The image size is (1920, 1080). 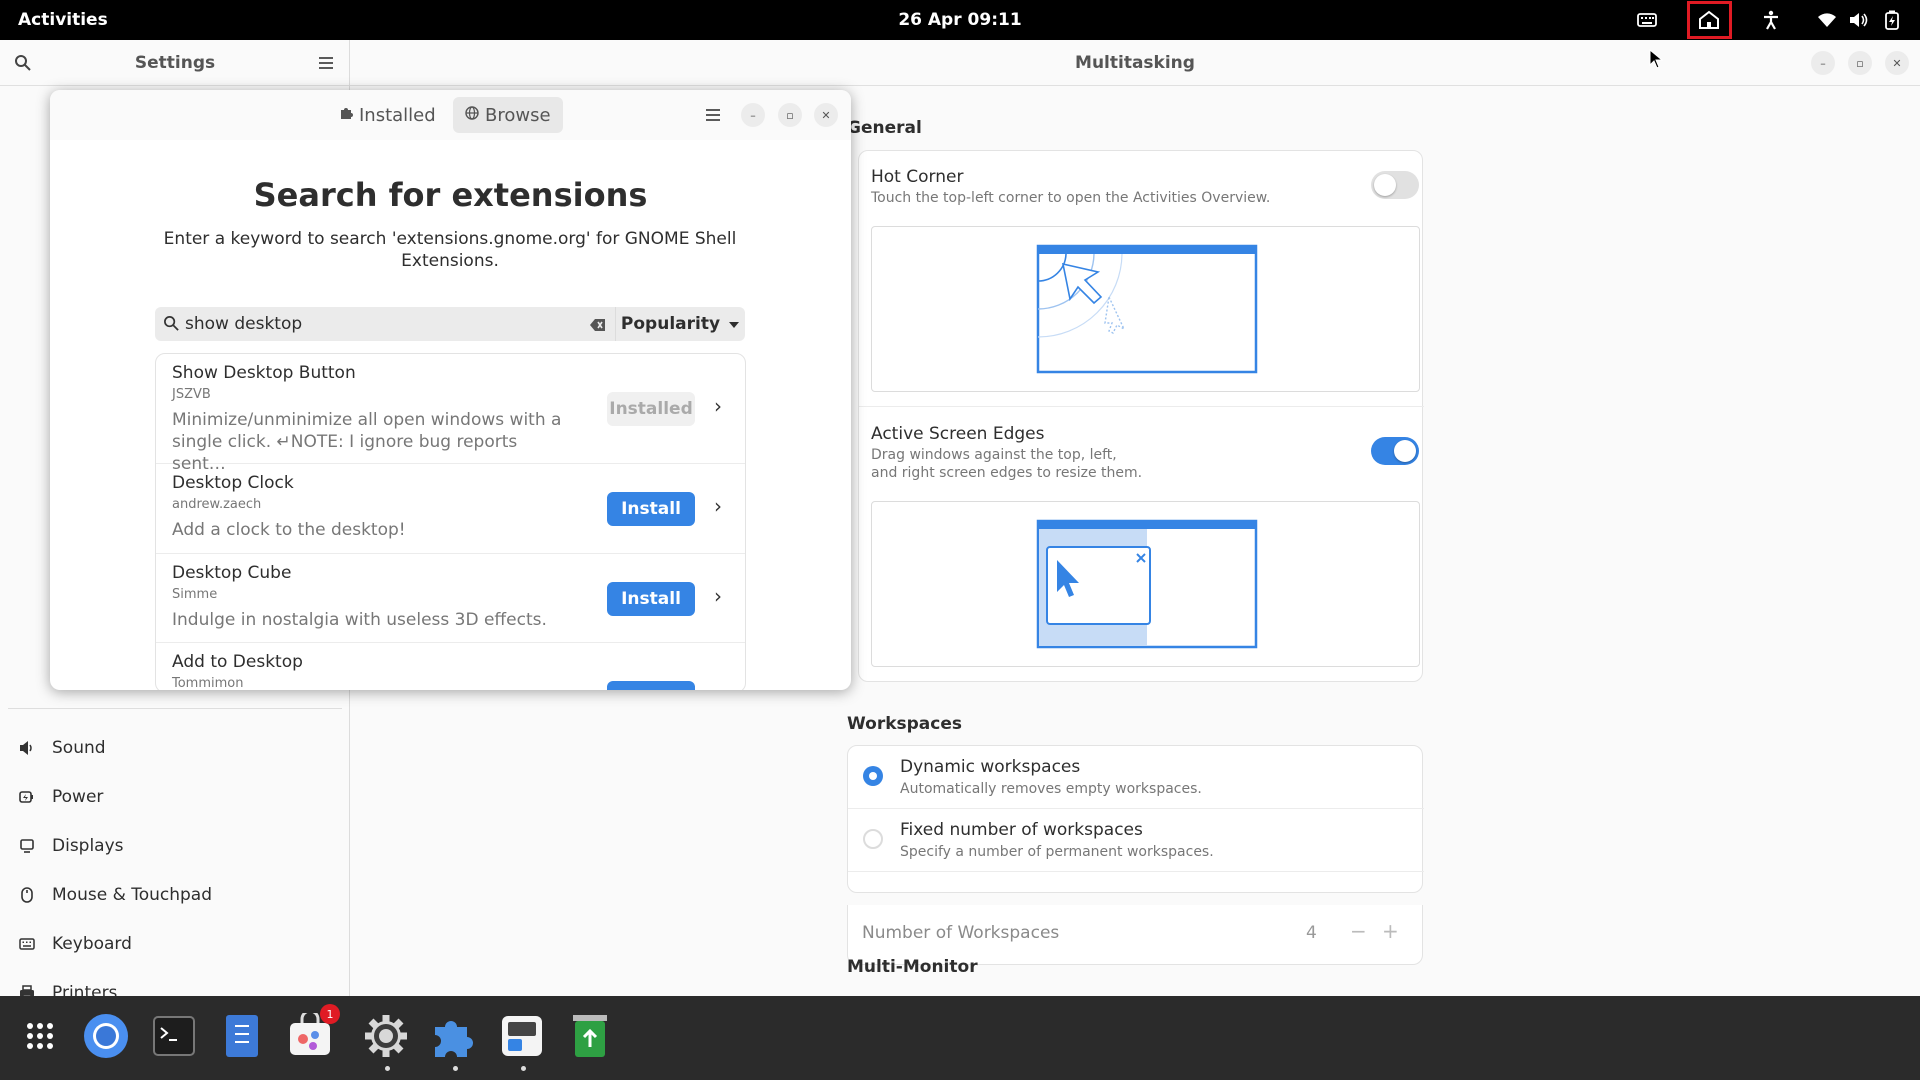 What do you see at coordinates (960, 20) in the screenshot?
I see `clock: 26 Apr 09:11` at bounding box center [960, 20].